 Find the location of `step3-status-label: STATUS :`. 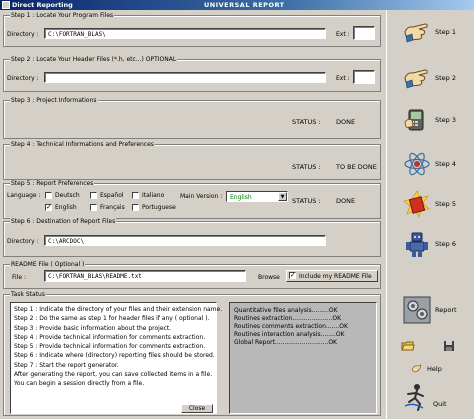

step3-status-label: STATUS : is located at coordinates (306, 122).